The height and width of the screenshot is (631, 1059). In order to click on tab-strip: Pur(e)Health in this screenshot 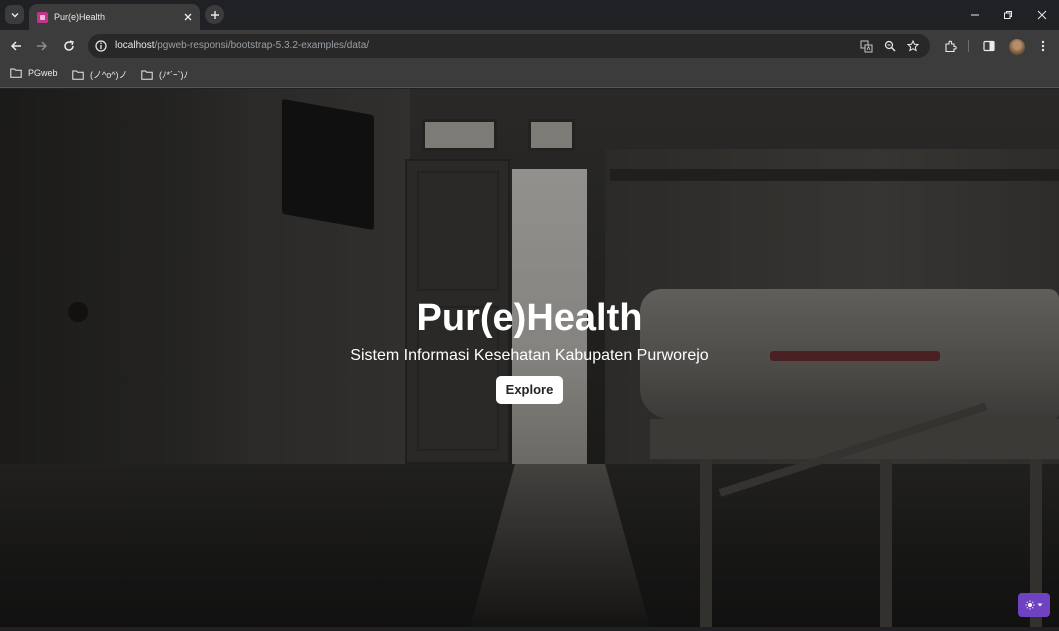, I will do `click(529, 15)`.